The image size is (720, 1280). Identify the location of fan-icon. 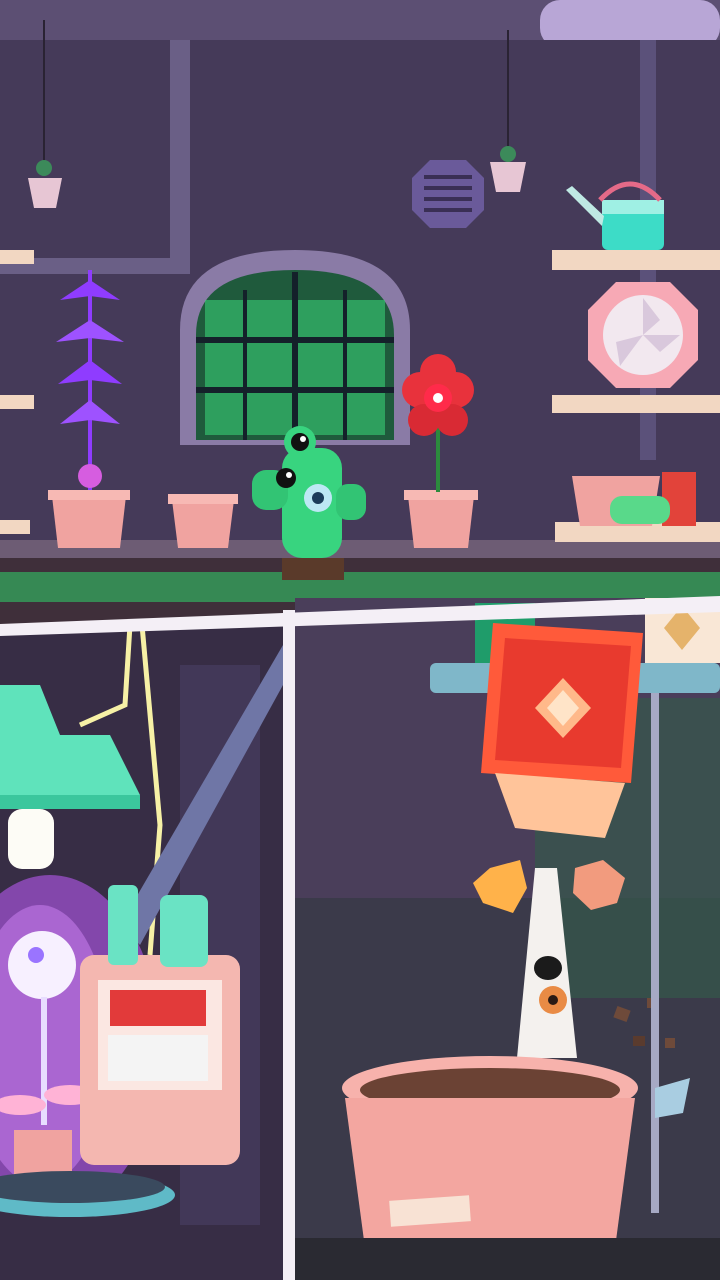
(643, 335).